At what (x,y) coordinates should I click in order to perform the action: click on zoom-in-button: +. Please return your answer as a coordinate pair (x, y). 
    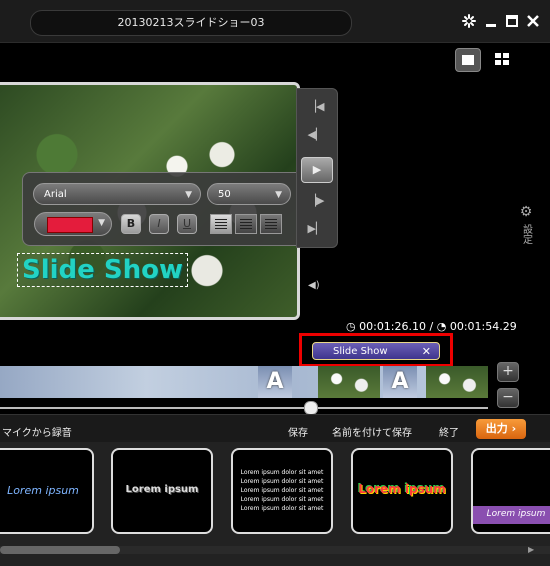
    Looking at the image, I should click on (508, 372).